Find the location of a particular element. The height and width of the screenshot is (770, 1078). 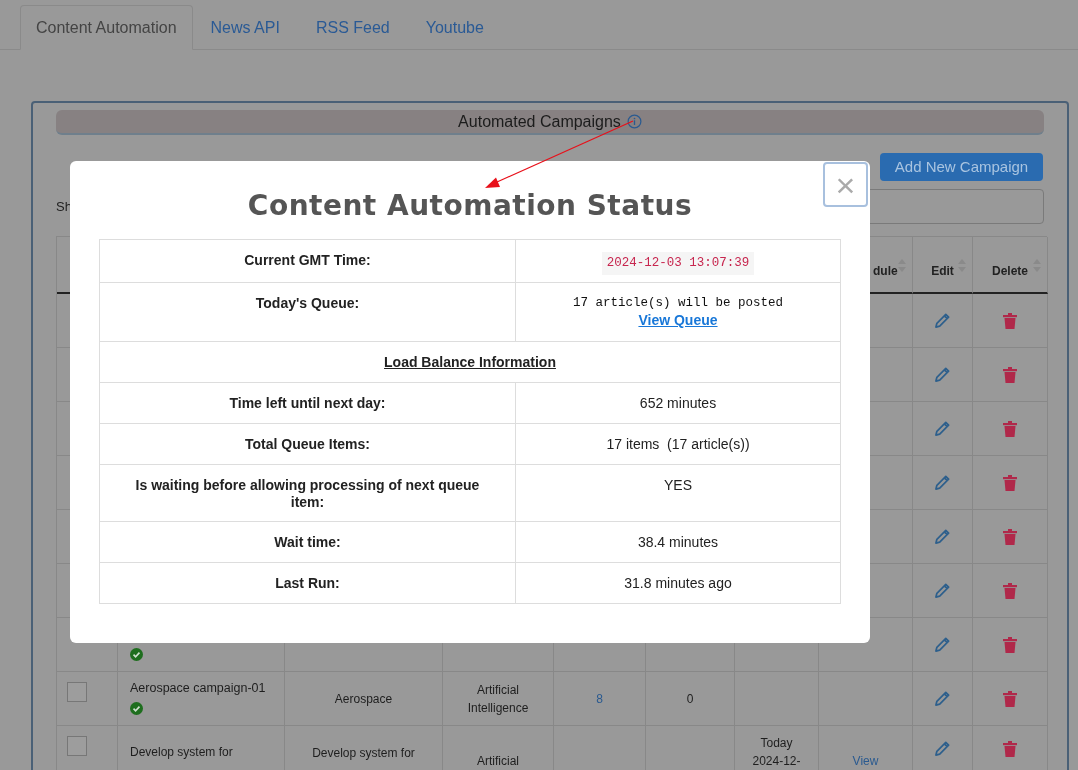

panel-title: Automated Campaigns is located at coordinates (539, 121).